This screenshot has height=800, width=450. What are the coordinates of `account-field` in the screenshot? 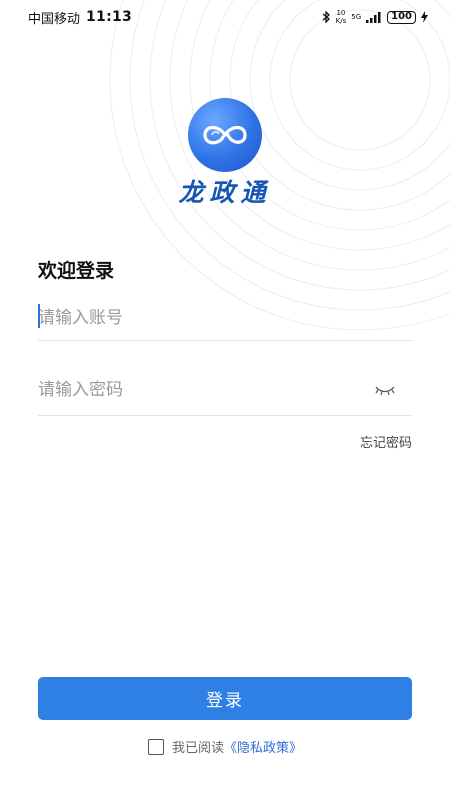 It's located at (225, 318).